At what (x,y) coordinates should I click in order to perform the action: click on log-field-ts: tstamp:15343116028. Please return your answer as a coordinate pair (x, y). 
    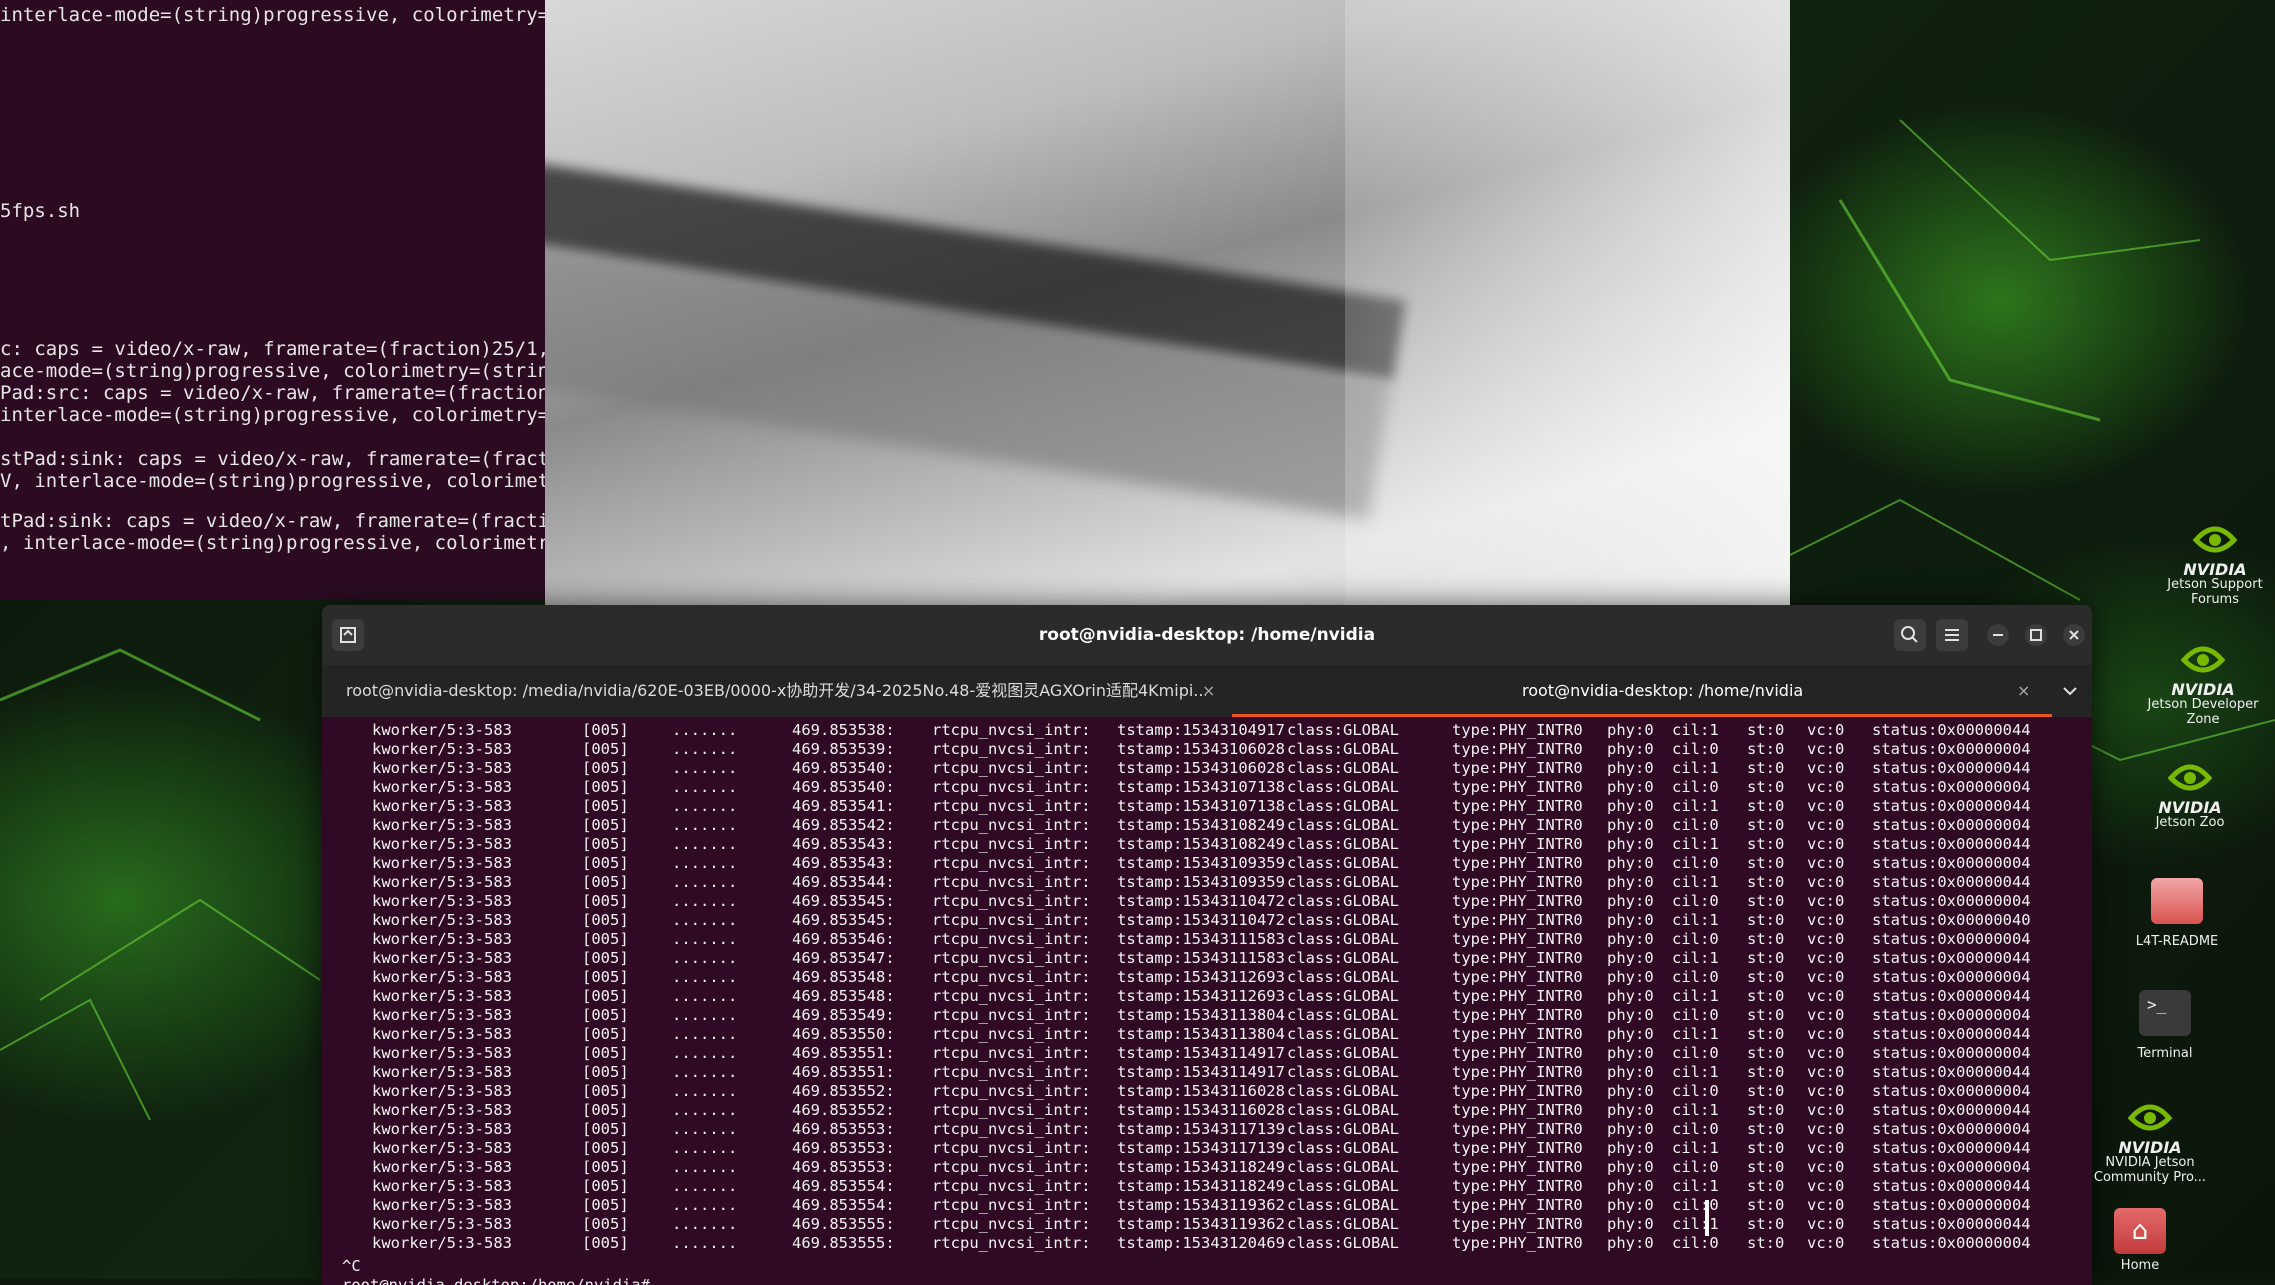
    Looking at the image, I should click on (1201, 1091).